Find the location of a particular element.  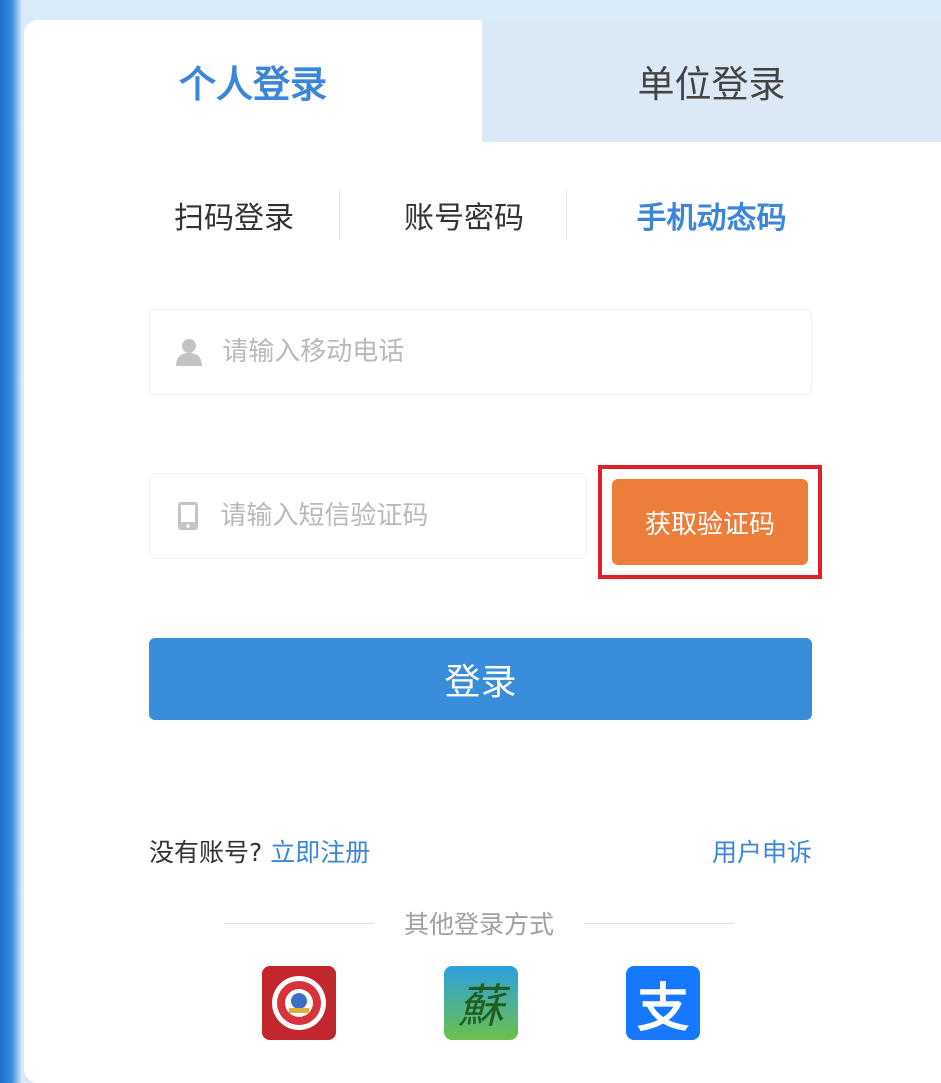

other-login-divider: 其他登录方式 is located at coordinates (479, 923).